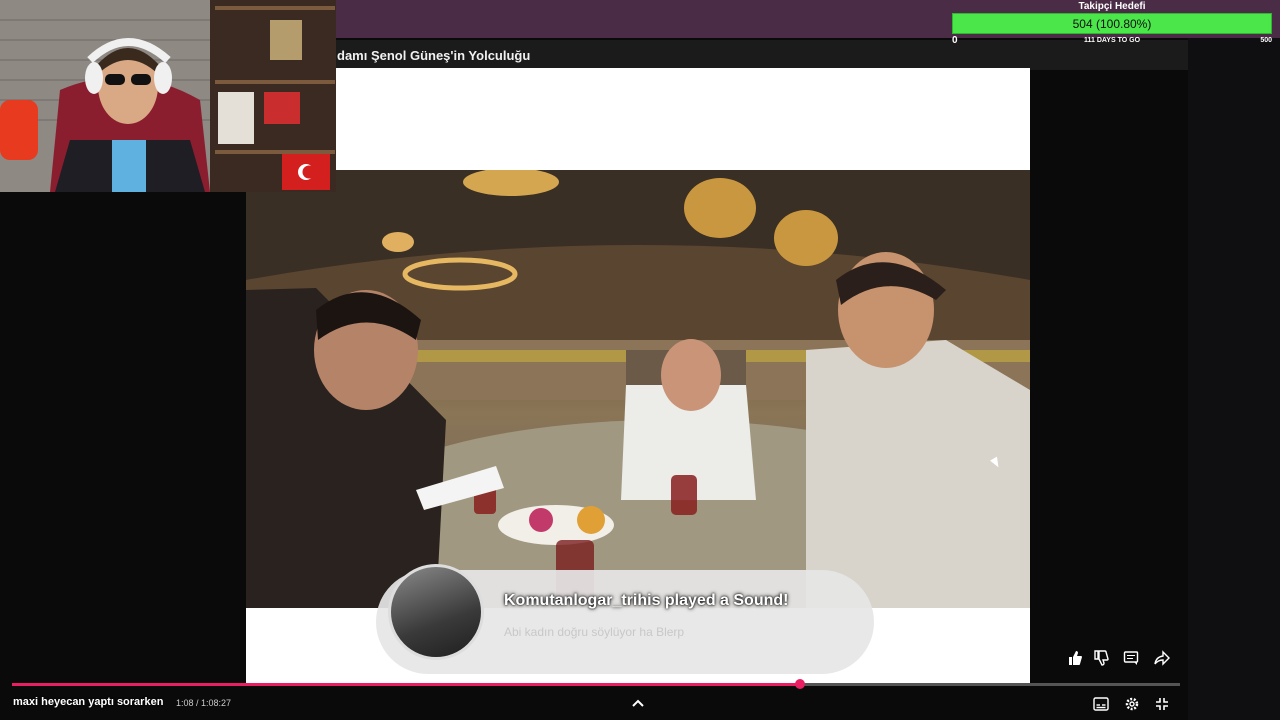 The width and height of the screenshot is (1280, 720). What do you see at coordinates (638, 704) in the screenshot?
I see `chevron-up-icon` at bounding box center [638, 704].